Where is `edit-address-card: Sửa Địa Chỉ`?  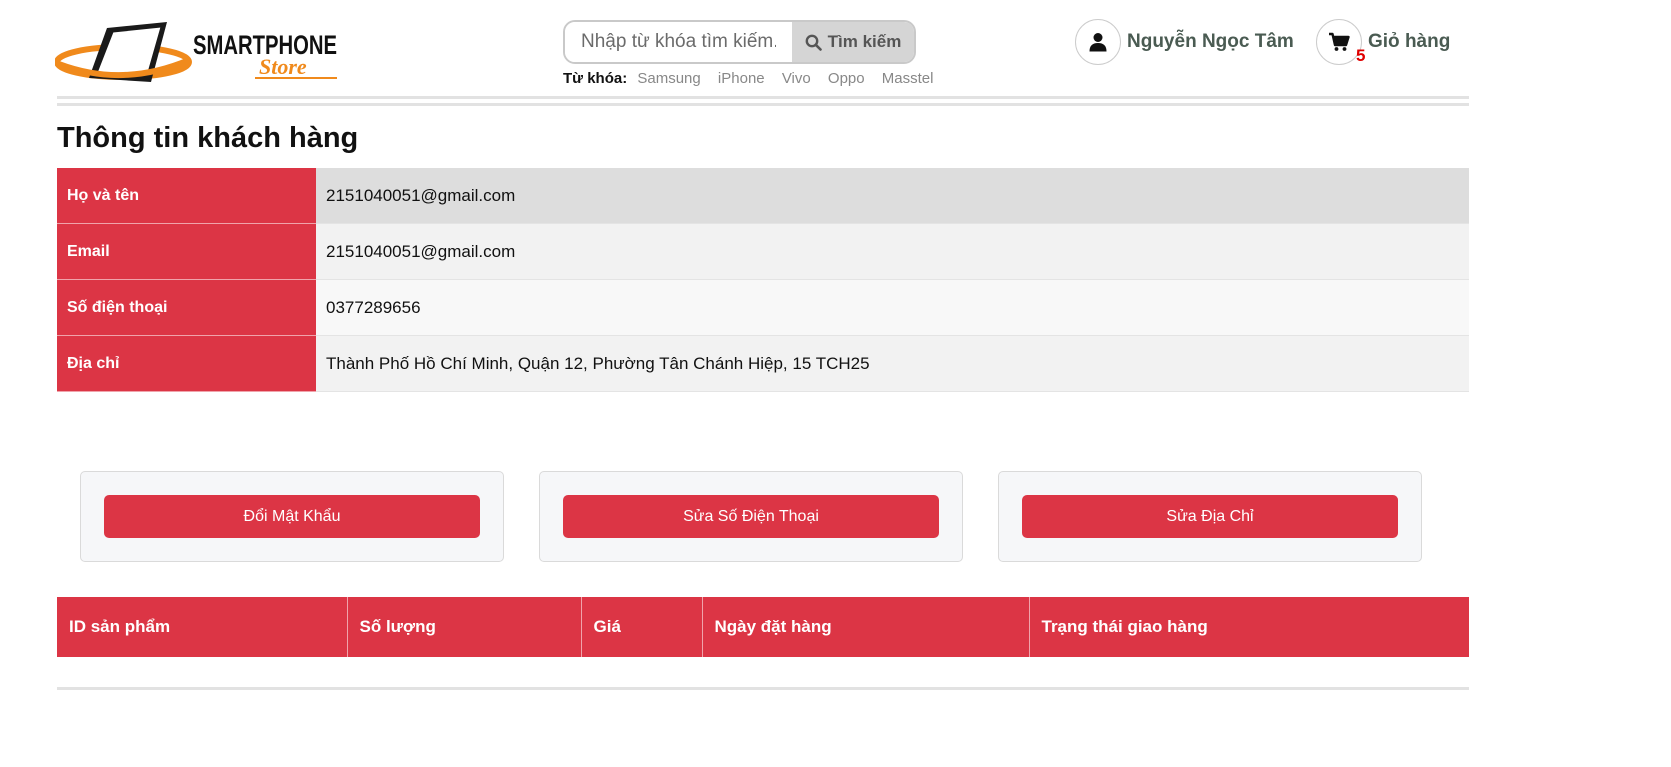
edit-address-card: Sửa Địa Chỉ is located at coordinates (1210, 516).